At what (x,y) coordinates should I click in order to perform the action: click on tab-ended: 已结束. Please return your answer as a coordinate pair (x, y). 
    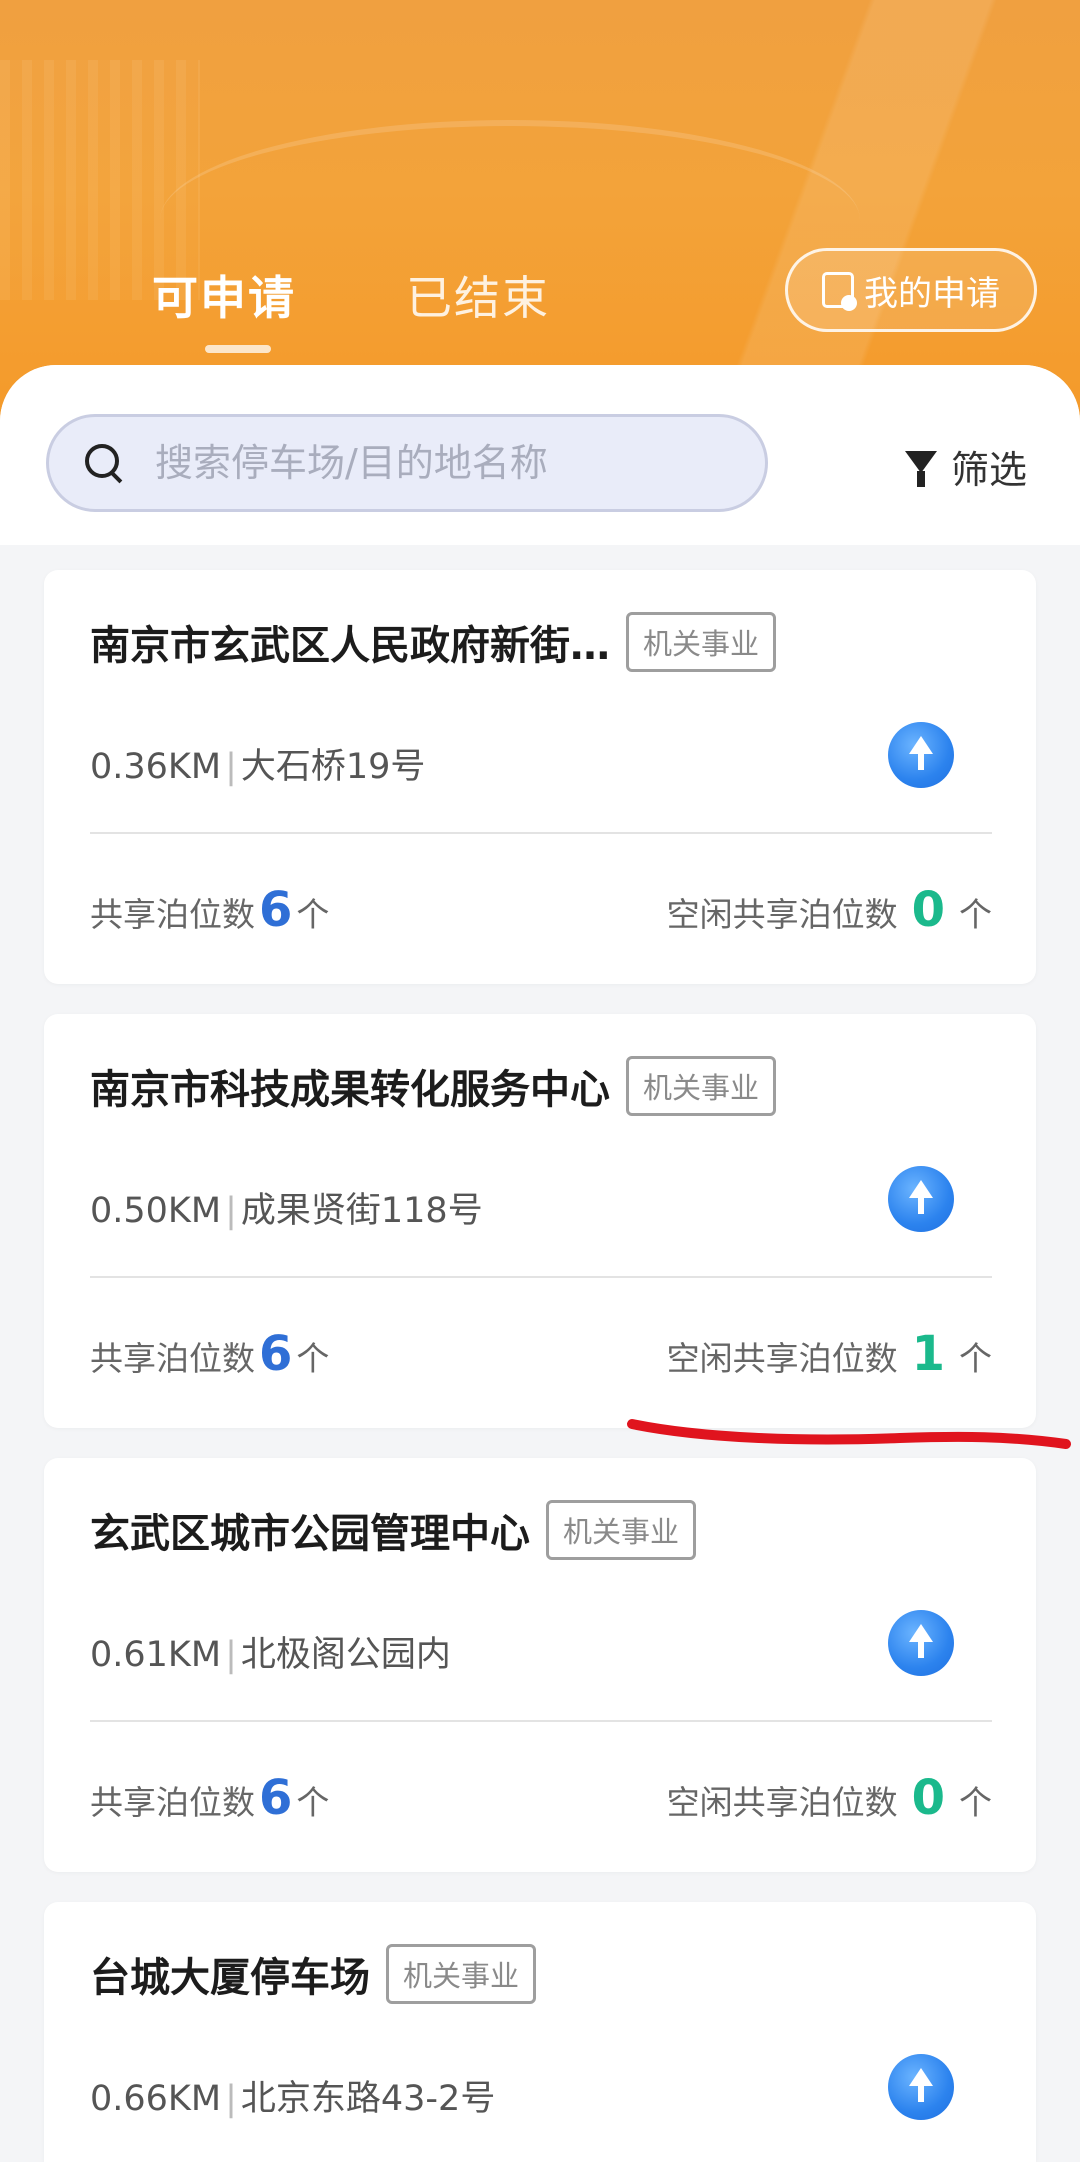
    Looking at the image, I should click on (478, 295).